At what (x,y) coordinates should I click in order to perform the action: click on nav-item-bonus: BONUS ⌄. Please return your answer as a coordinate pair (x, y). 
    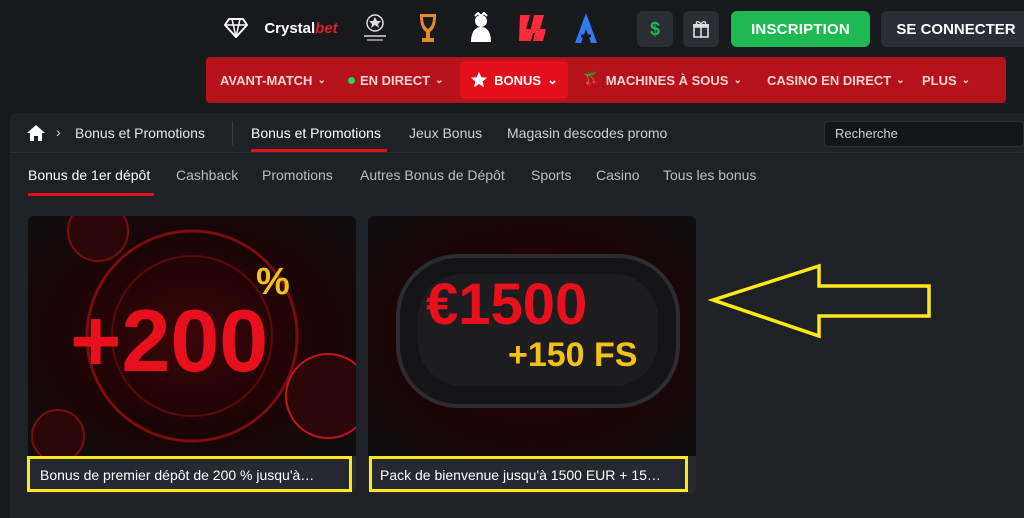
    Looking at the image, I should click on (514, 80).